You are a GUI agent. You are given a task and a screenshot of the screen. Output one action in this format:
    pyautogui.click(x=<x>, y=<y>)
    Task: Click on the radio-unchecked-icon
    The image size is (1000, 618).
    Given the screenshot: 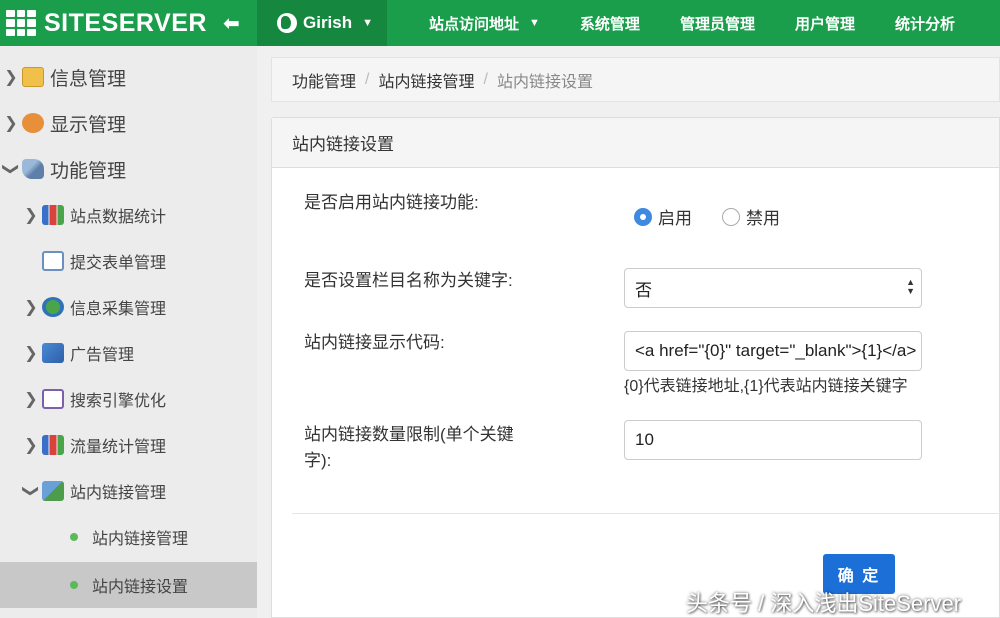 What is the action you would take?
    pyautogui.click(x=731, y=216)
    